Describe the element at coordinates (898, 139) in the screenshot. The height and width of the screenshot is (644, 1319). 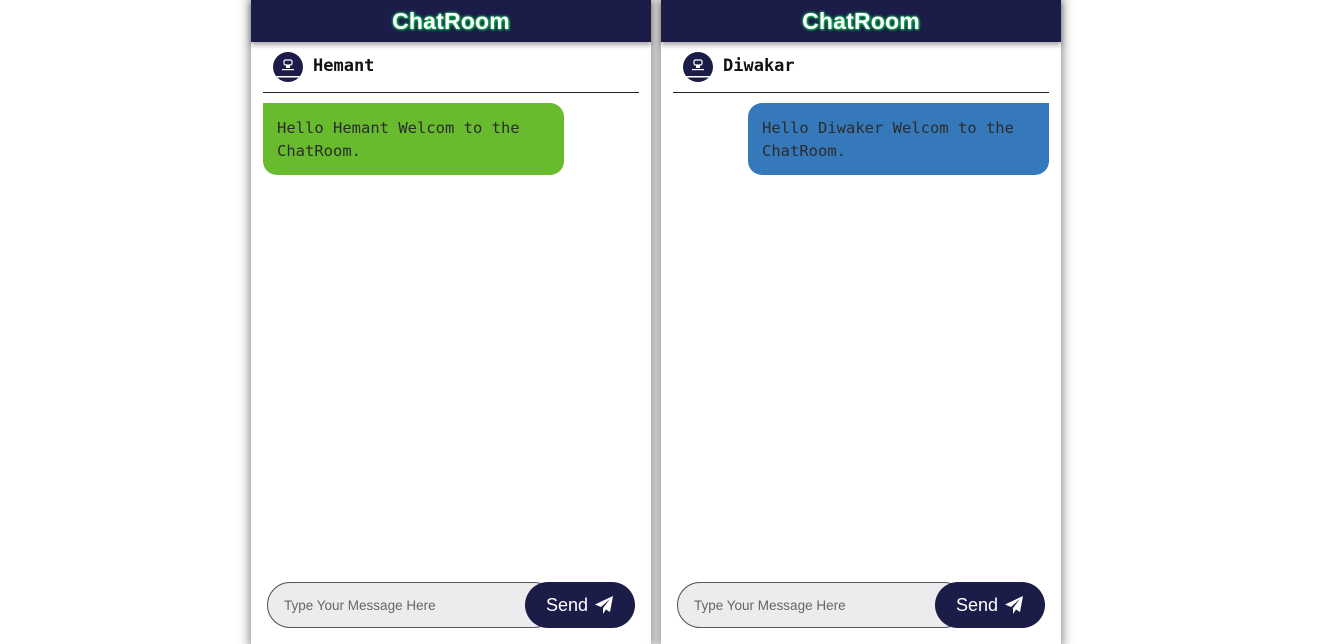
I see `message-bubble-outgoing: Hello Diwaker Welcom to the ChatRoom.` at that location.